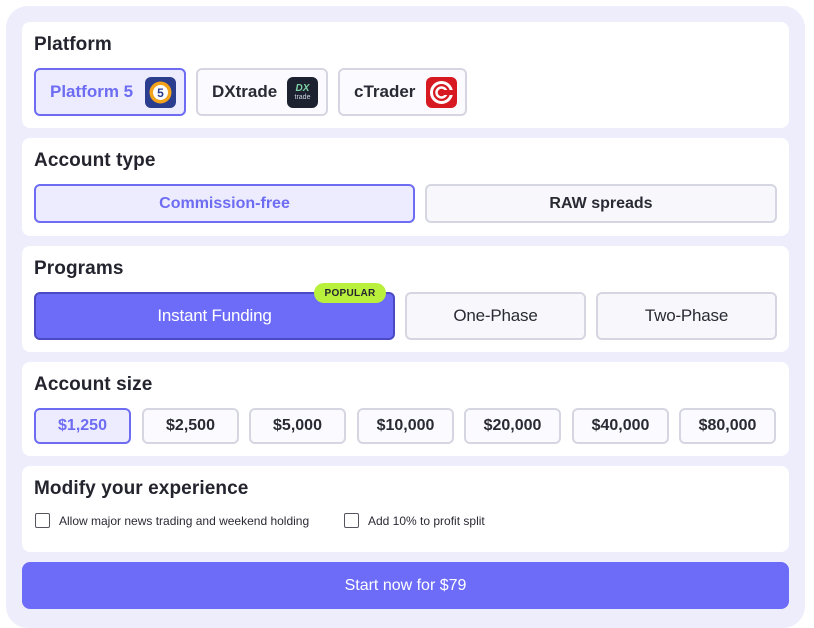 The height and width of the screenshot is (628, 814). I want to click on platform-option-ctrader: cTrader, so click(402, 92).